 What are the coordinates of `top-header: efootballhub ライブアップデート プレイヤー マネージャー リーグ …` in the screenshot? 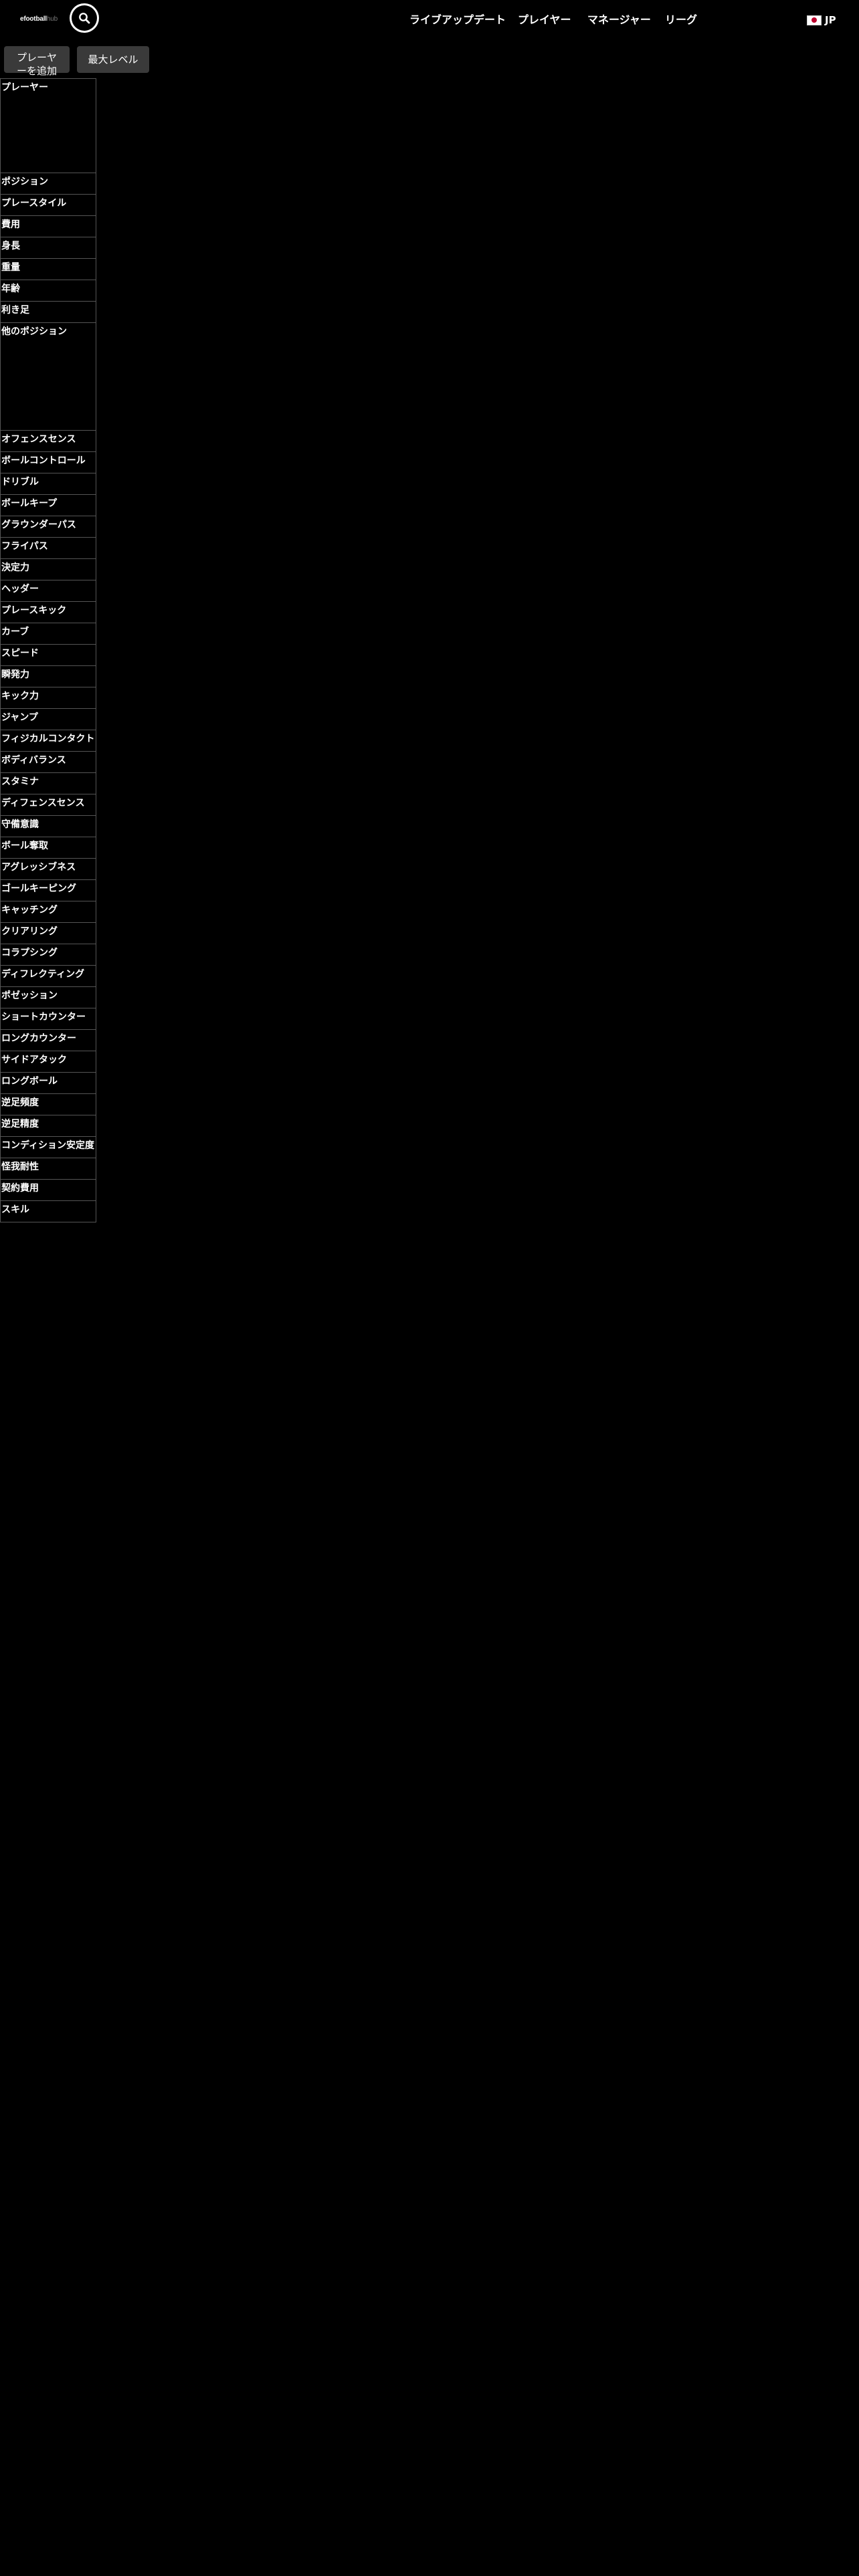 It's located at (429, 20).